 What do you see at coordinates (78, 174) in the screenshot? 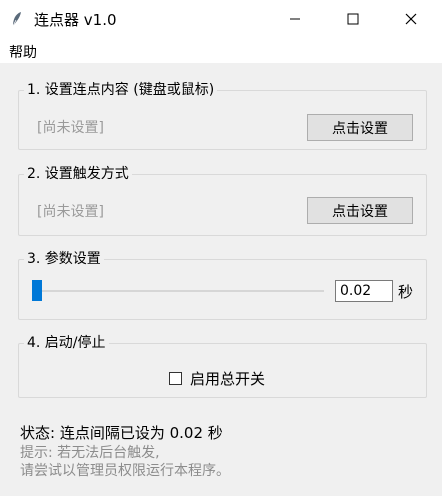
I see `trigger-settings-title: 2. 设置触发方式` at bounding box center [78, 174].